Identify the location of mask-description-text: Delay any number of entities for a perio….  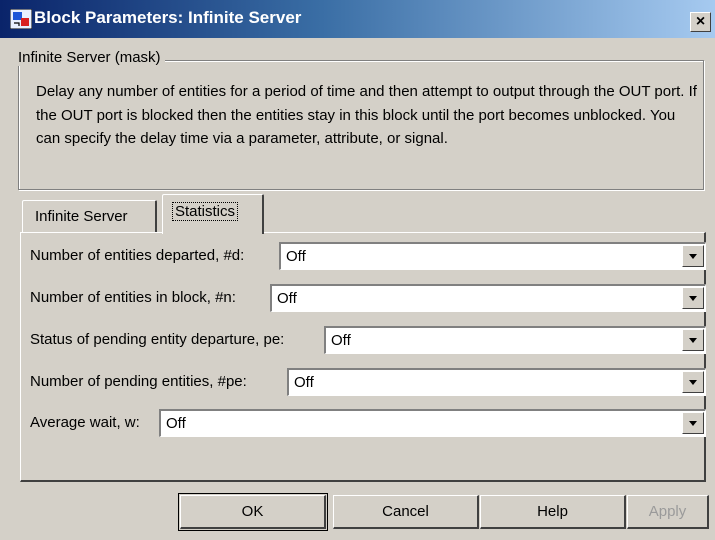
(366, 115).